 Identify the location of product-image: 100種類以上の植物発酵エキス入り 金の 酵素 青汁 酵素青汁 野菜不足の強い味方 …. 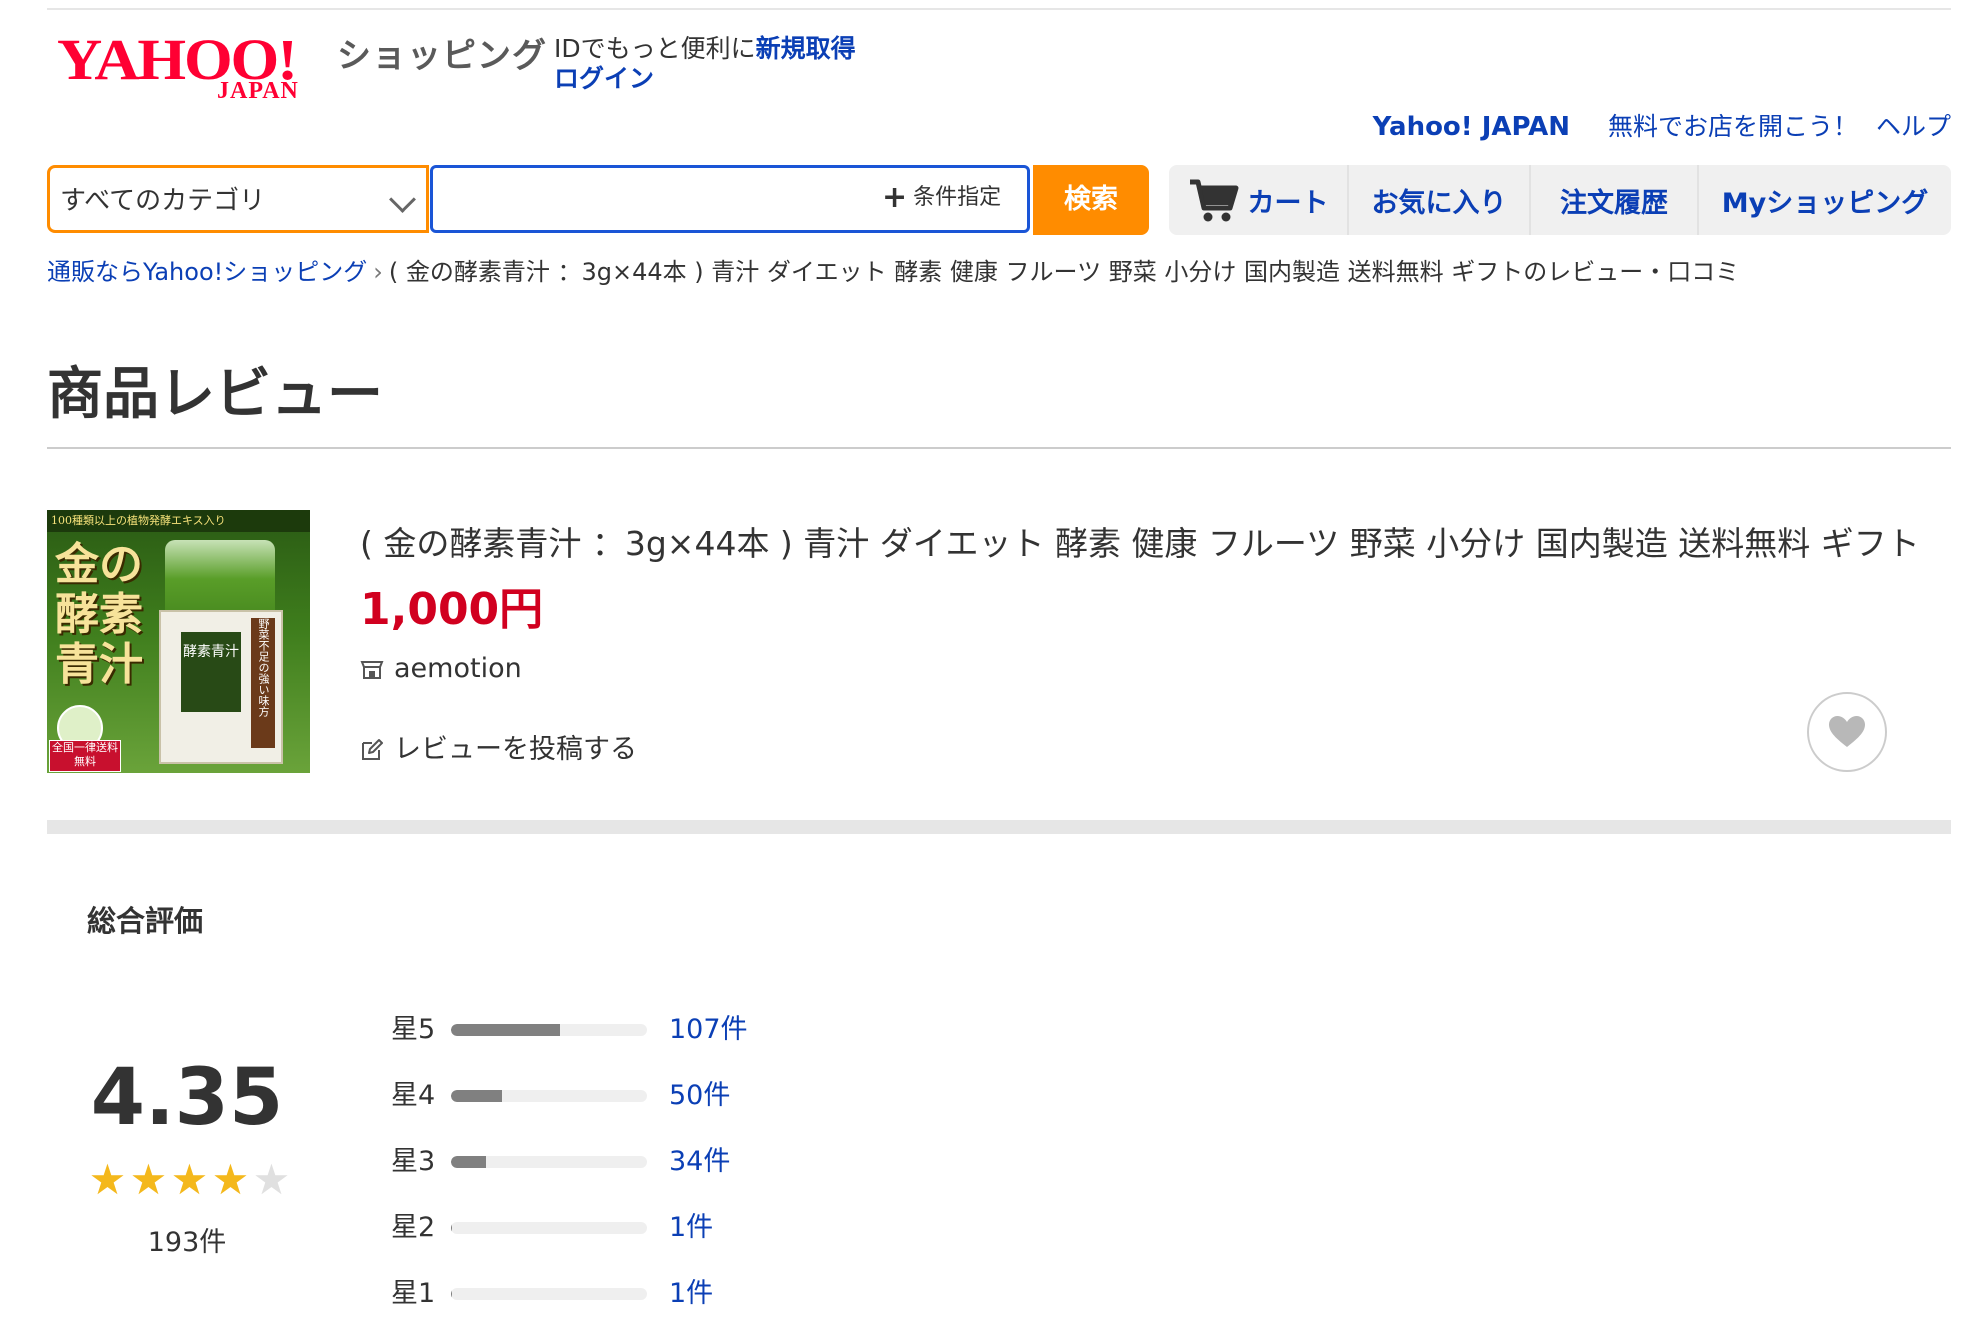
(178, 641).